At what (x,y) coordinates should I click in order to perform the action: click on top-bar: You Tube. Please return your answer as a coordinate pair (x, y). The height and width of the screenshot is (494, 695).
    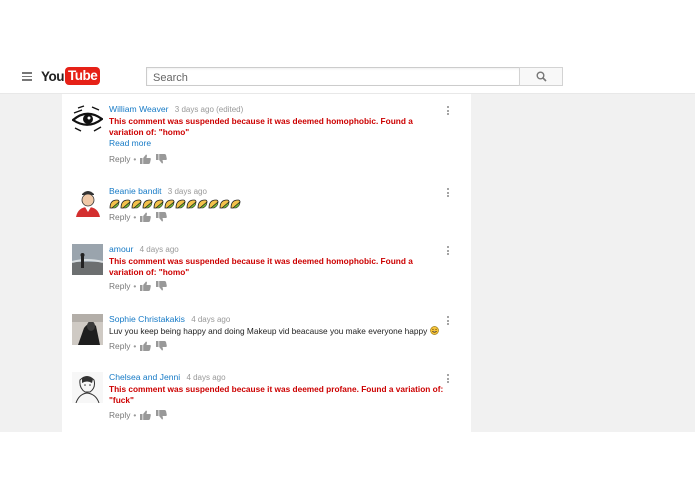
    Looking at the image, I should click on (347, 76).